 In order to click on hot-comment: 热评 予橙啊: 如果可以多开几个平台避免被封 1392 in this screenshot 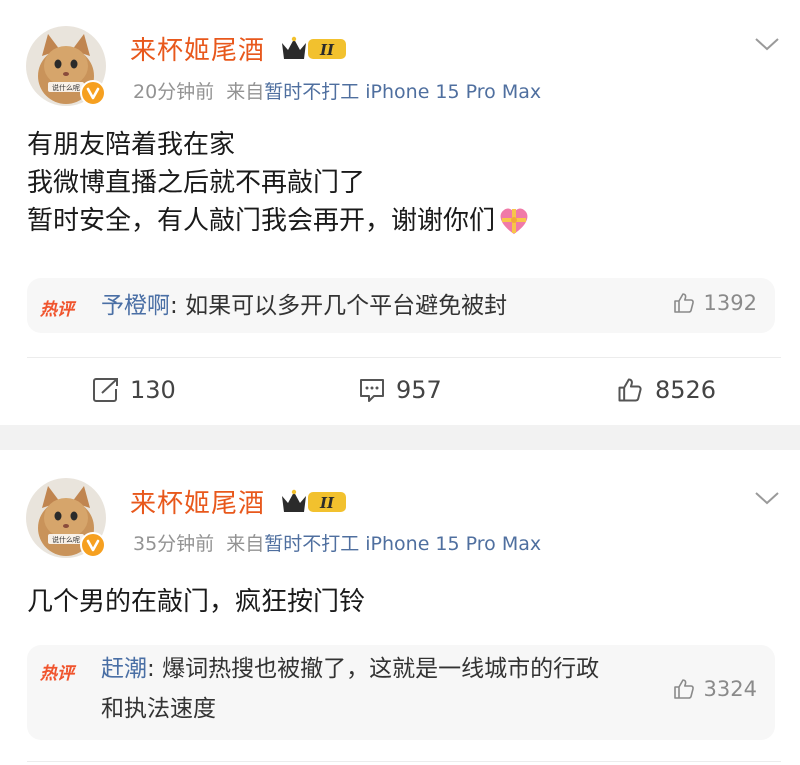, I will do `click(401, 305)`.